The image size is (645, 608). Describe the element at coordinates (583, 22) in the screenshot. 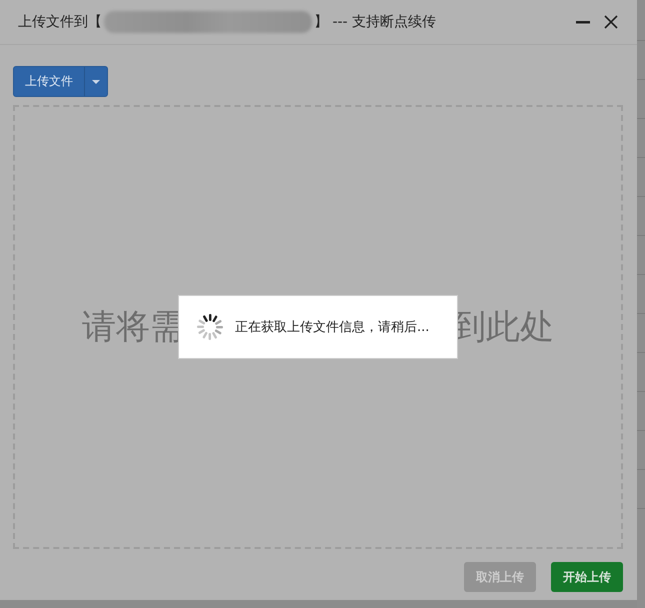

I see `minimize-icon` at that location.